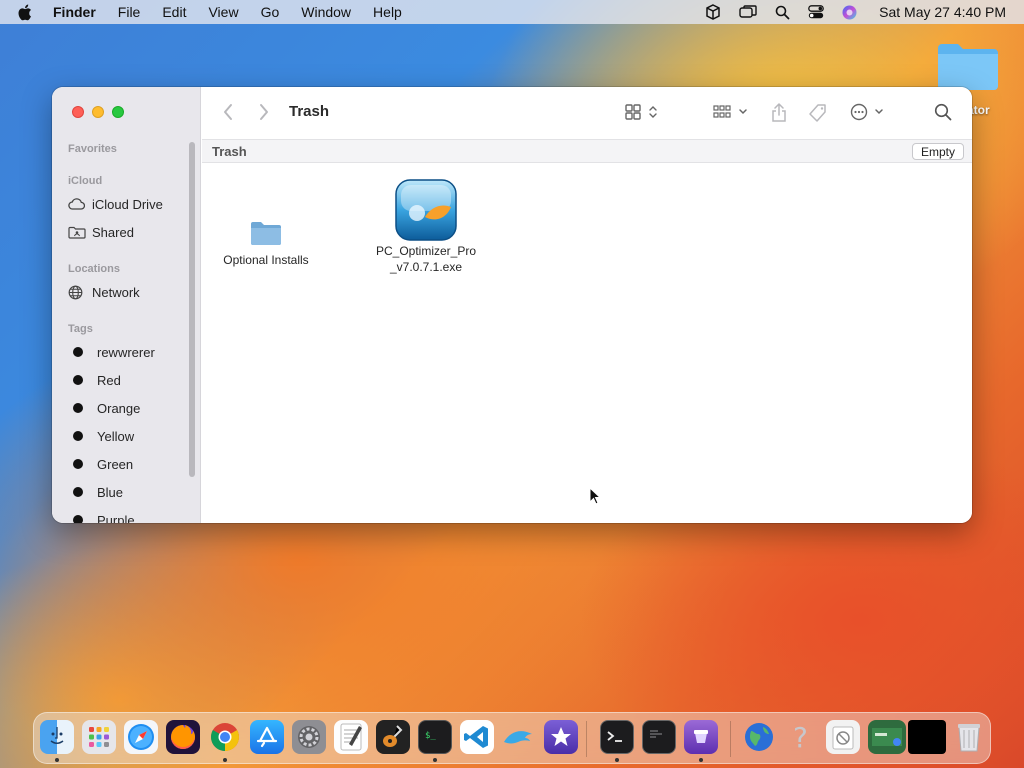 The height and width of the screenshot is (768, 1024). I want to click on toolbar: Trash, so click(587, 113).